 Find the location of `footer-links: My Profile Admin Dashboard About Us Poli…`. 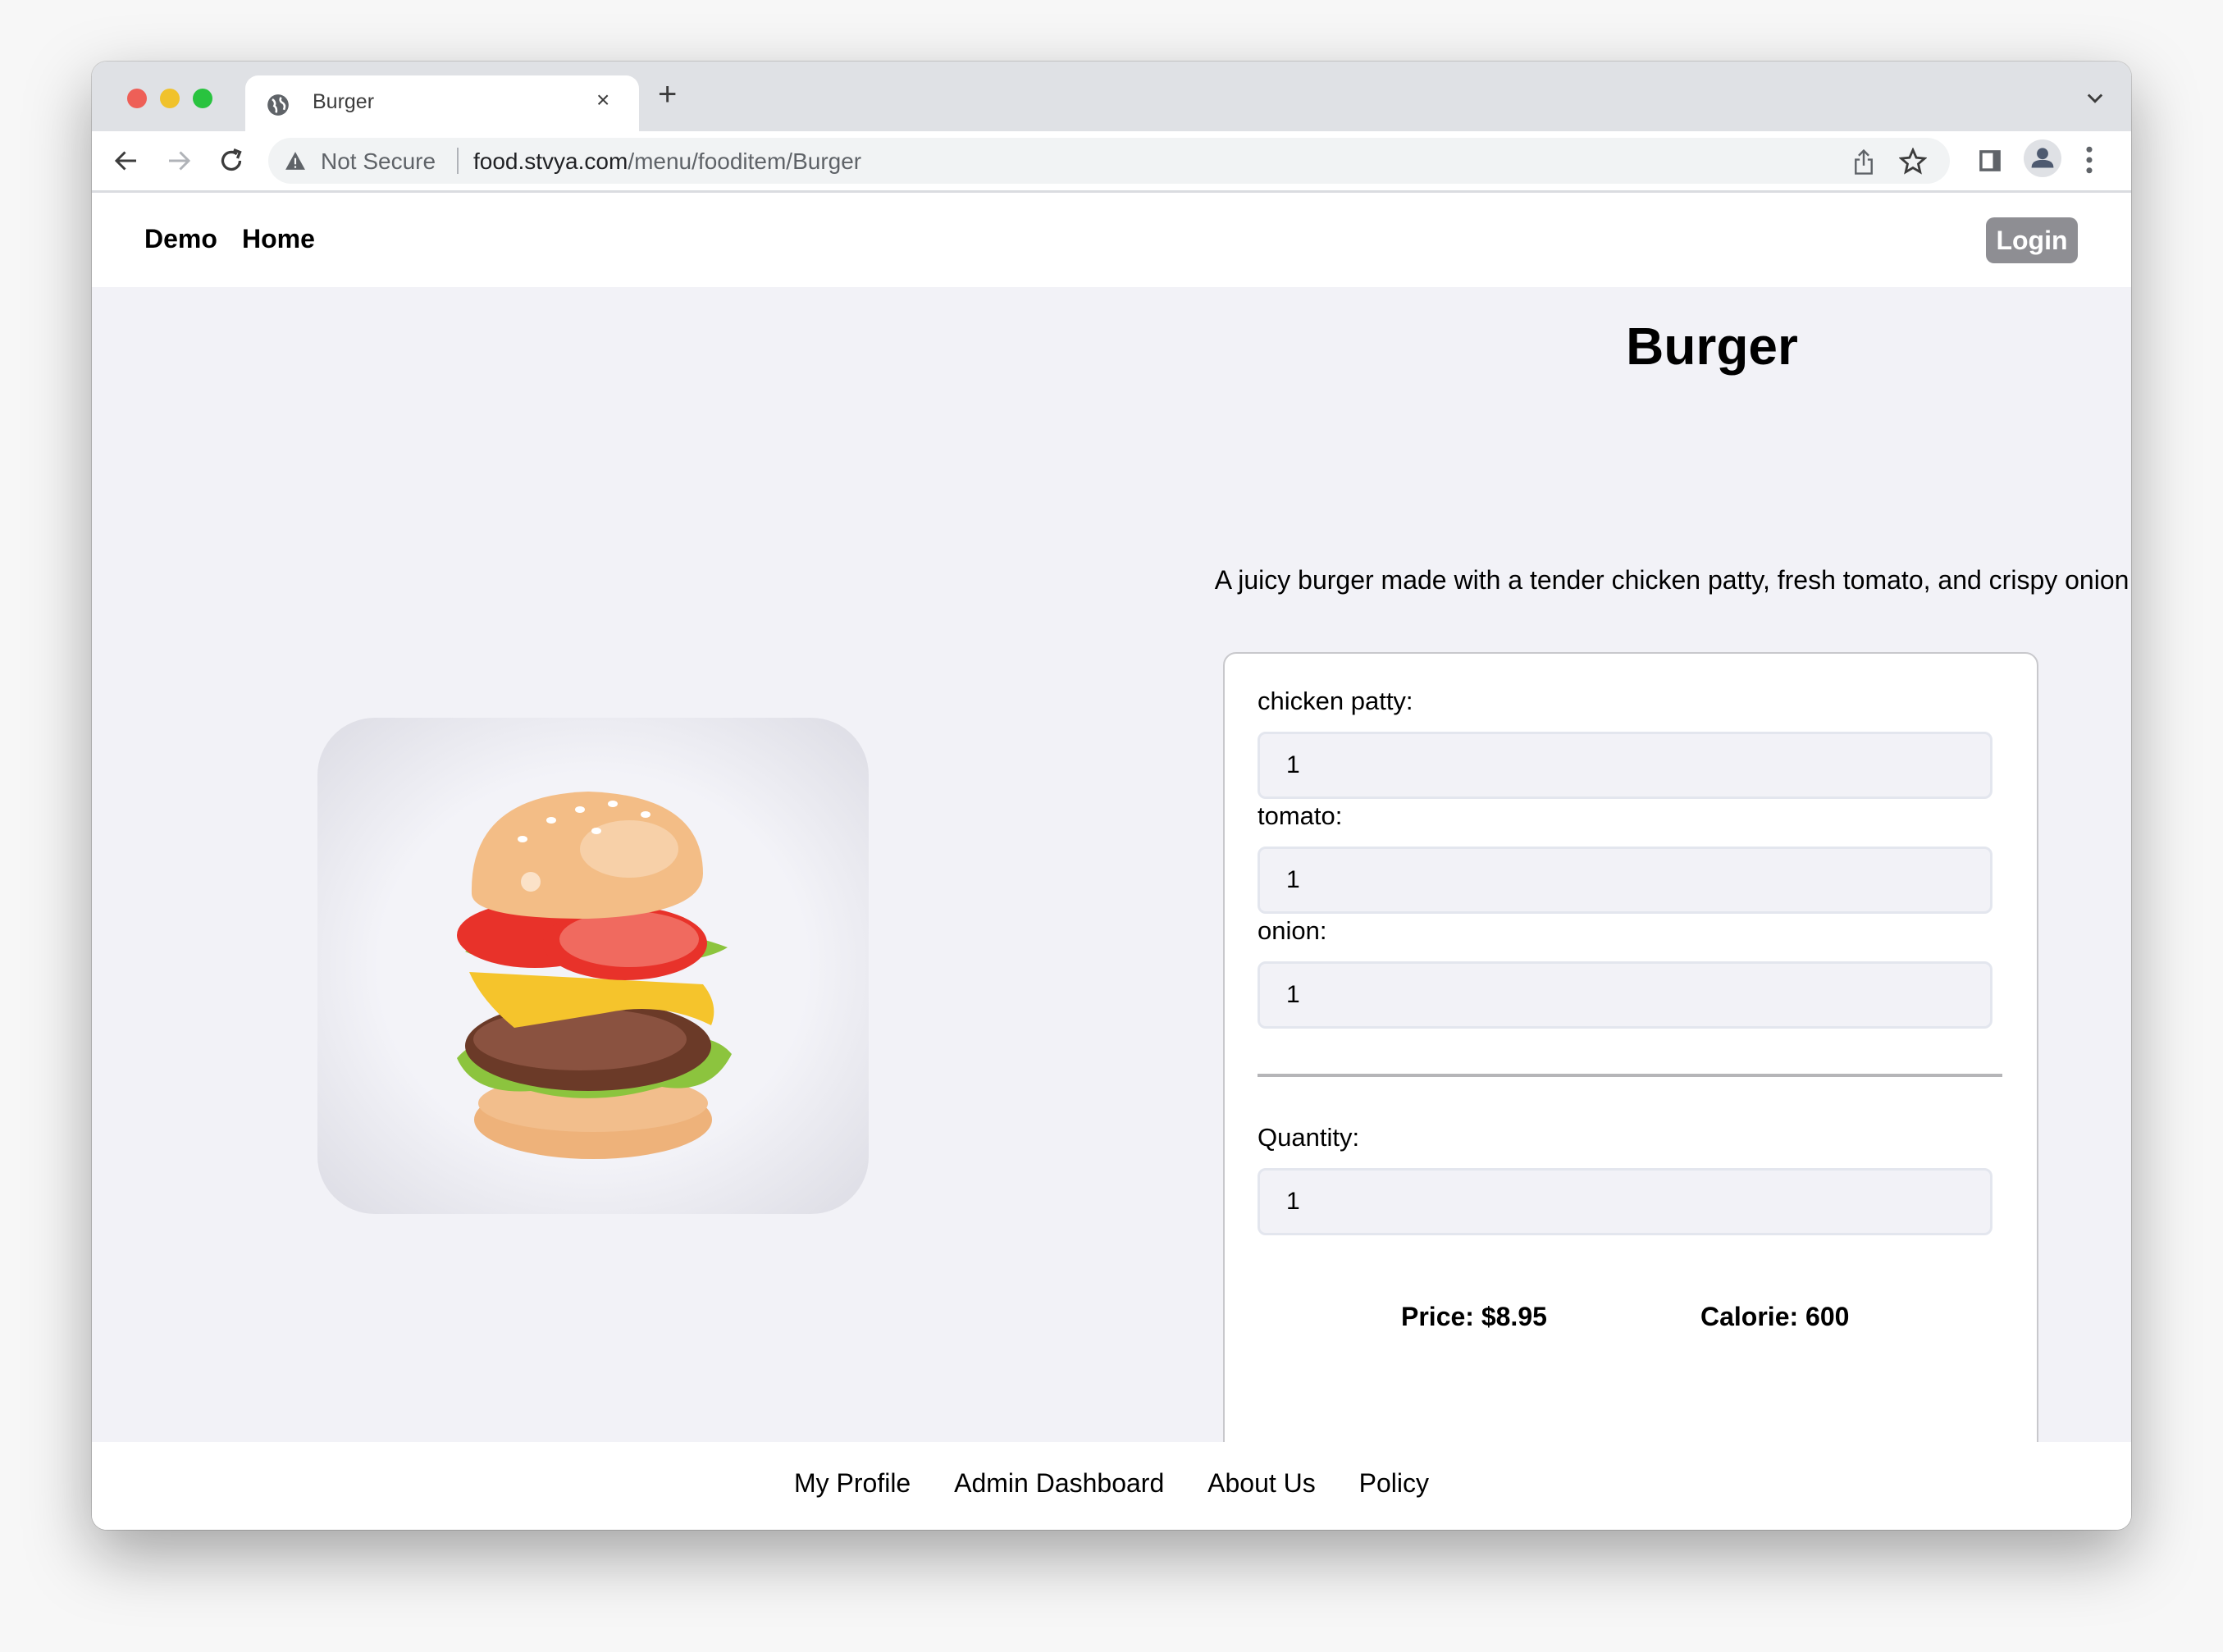

footer-links: My Profile Admin Dashboard About Us Poli… is located at coordinates (1111, 1483).